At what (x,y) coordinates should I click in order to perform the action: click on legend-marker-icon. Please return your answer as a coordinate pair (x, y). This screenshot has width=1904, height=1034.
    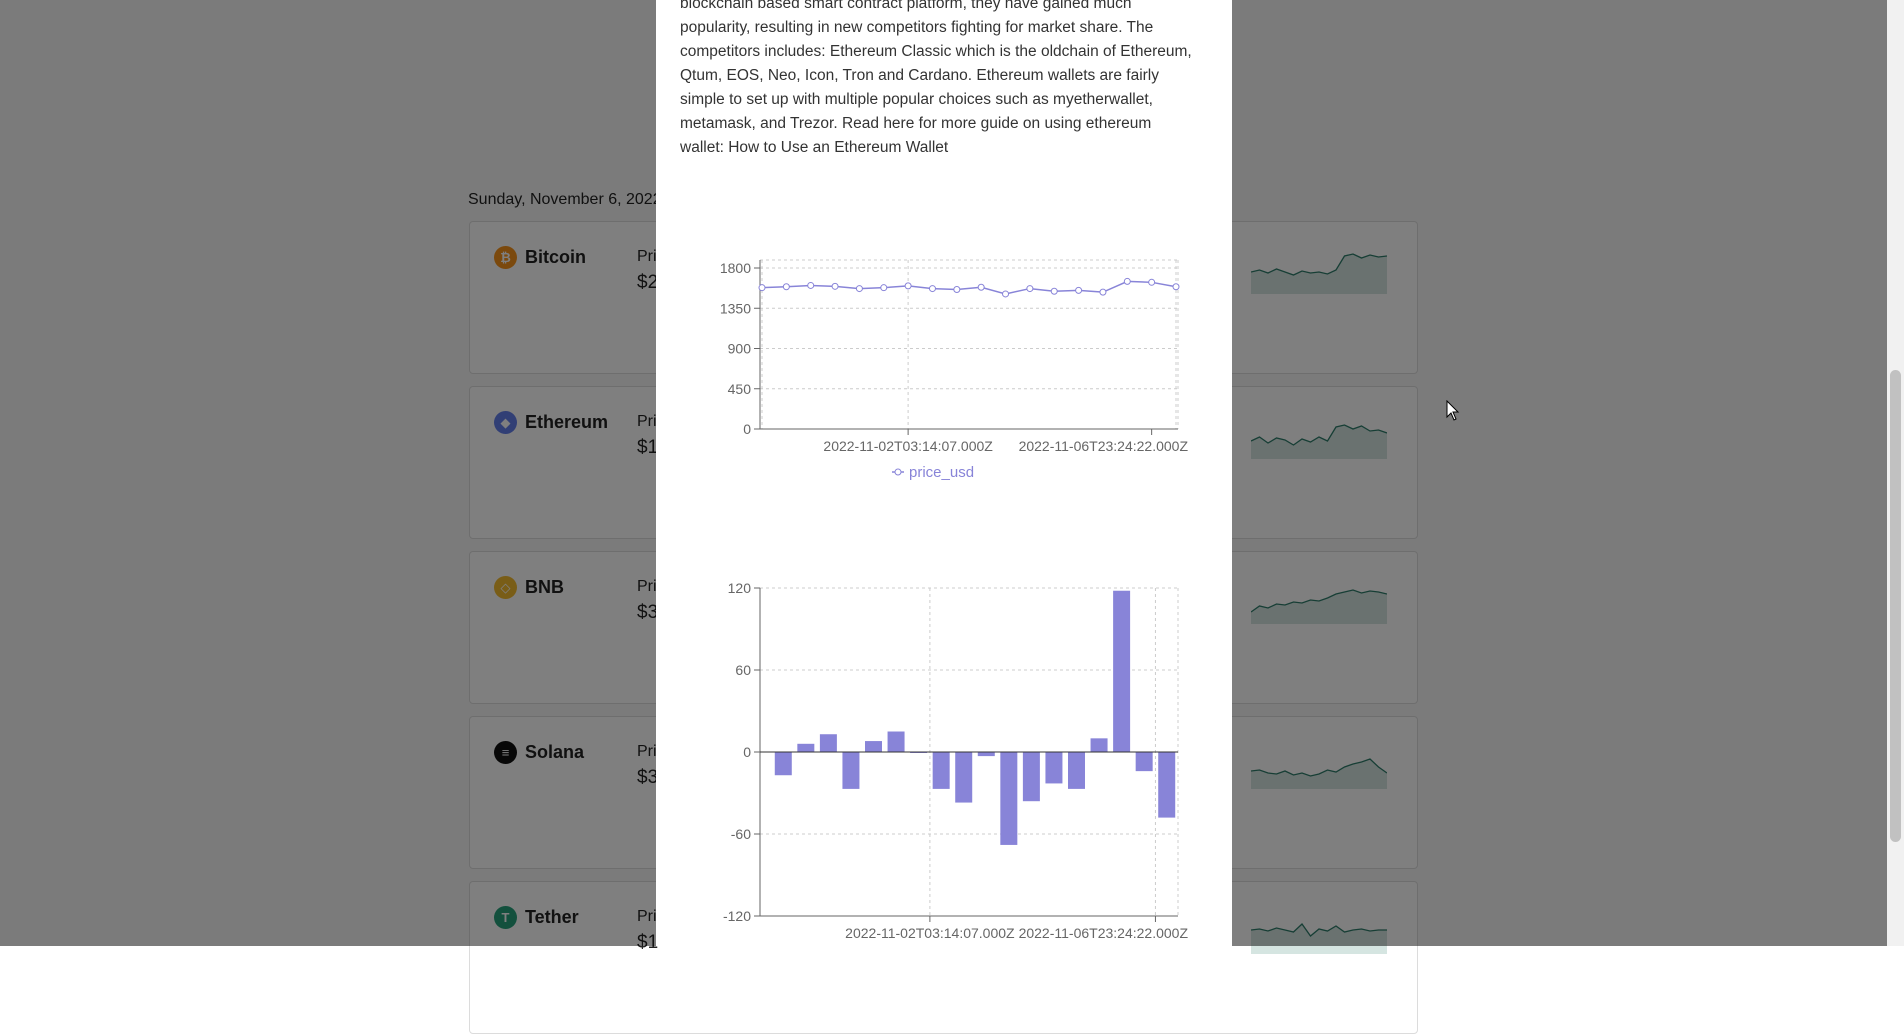
    Looking at the image, I should click on (898, 472).